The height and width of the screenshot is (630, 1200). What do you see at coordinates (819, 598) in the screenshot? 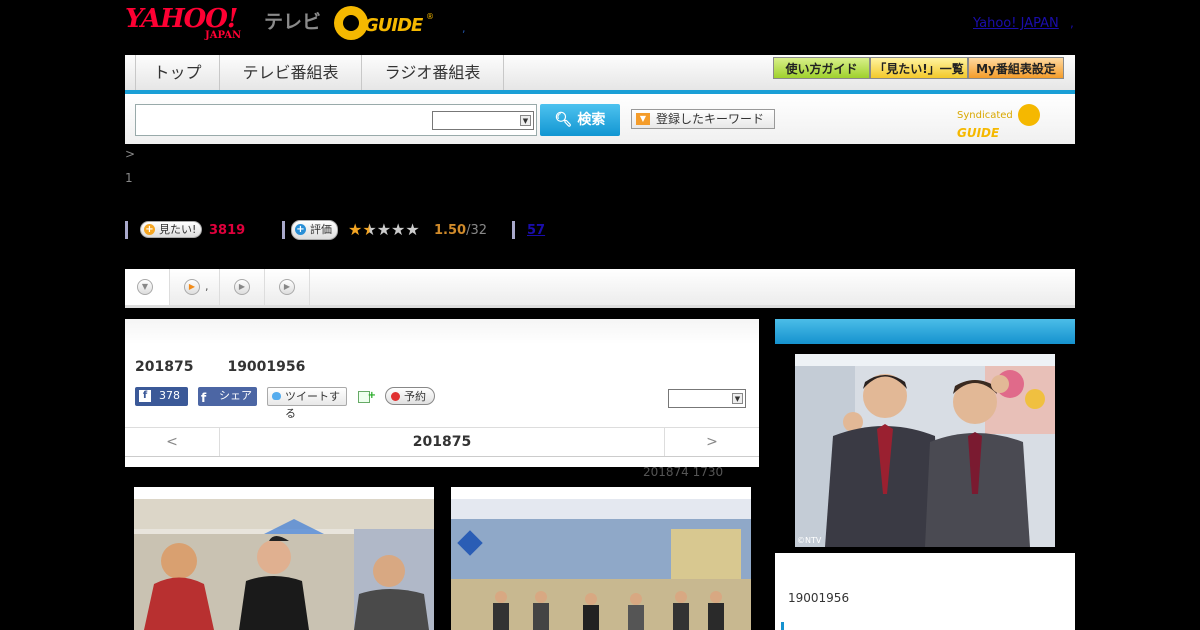
I see `sidebar-program-time: 19001956` at bounding box center [819, 598].